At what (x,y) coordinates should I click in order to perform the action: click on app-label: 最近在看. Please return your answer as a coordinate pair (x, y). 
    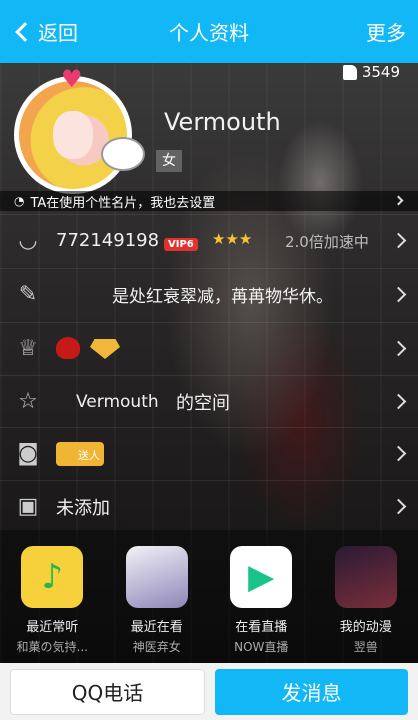
    Looking at the image, I should click on (156, 627).